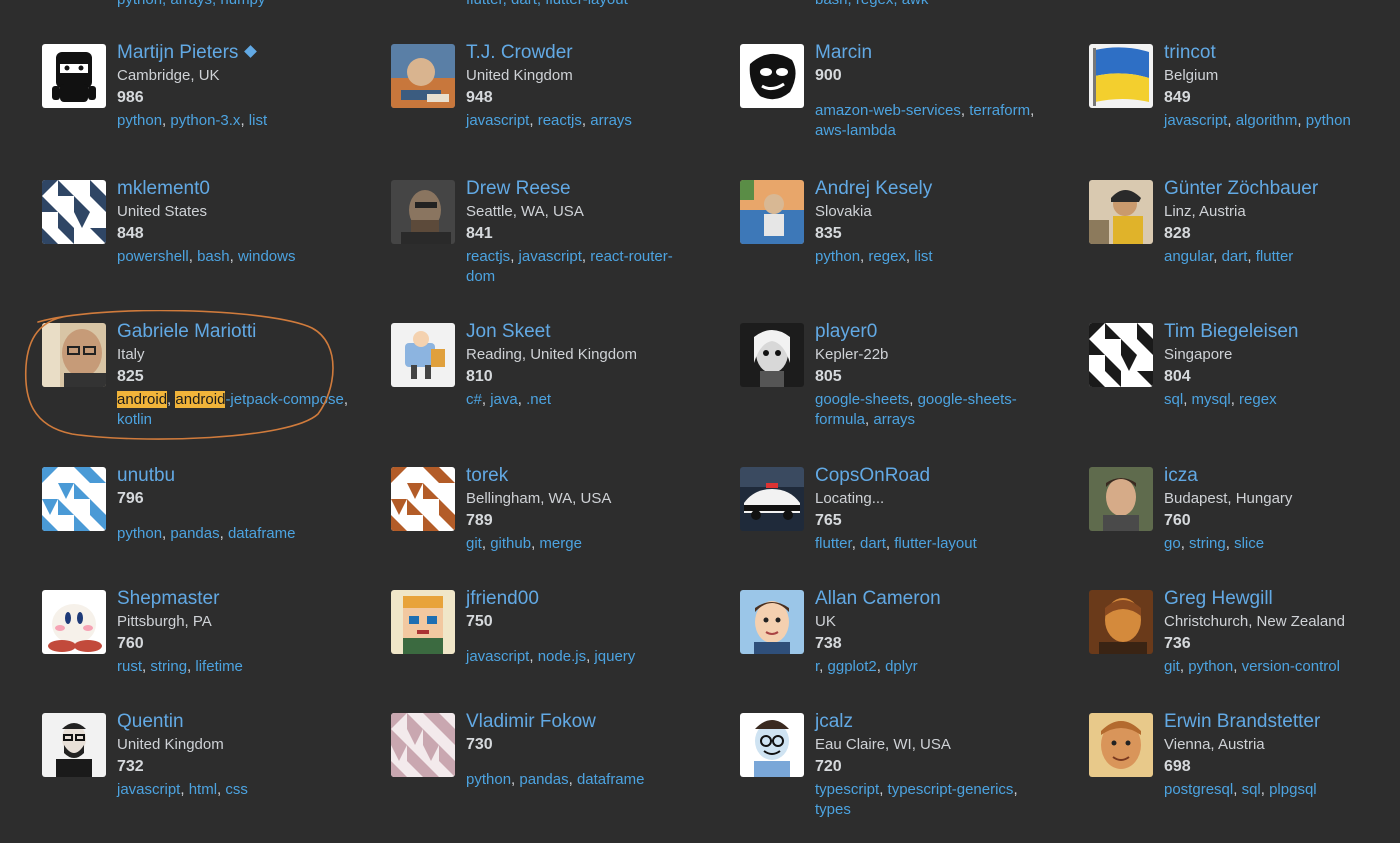 This screenshot has width=1400, height=843. I want to click on tag-link-java: java, so click(504, 399).